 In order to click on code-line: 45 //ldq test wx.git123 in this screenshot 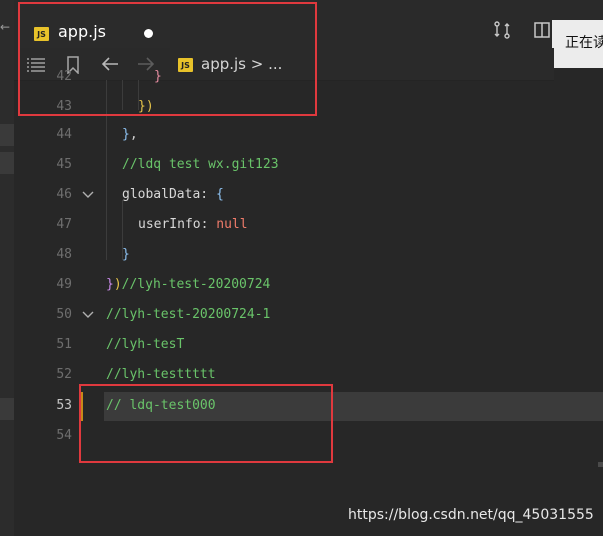, I will do `click(308, 165)`.